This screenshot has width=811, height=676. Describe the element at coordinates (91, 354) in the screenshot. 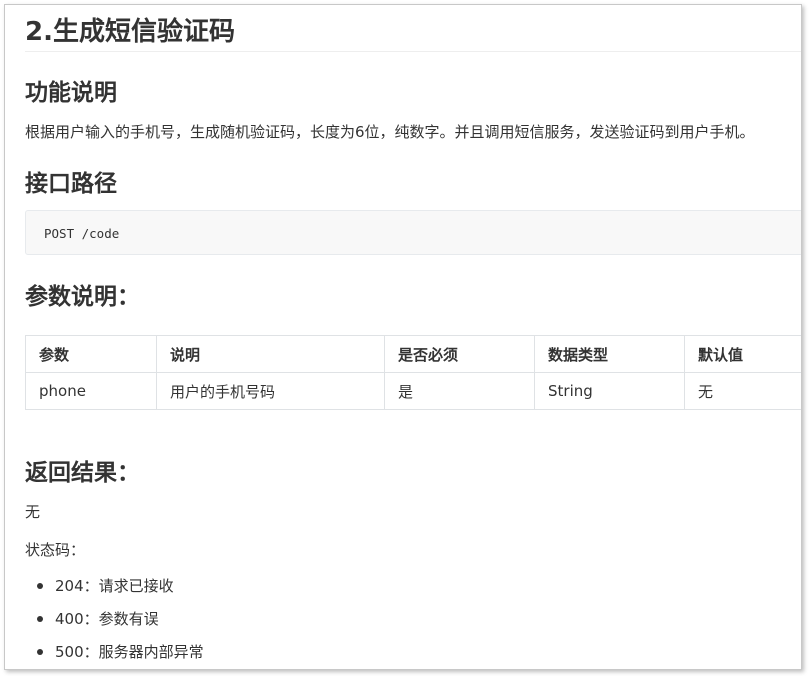

I see `table-header-cell: 参数` at that location.